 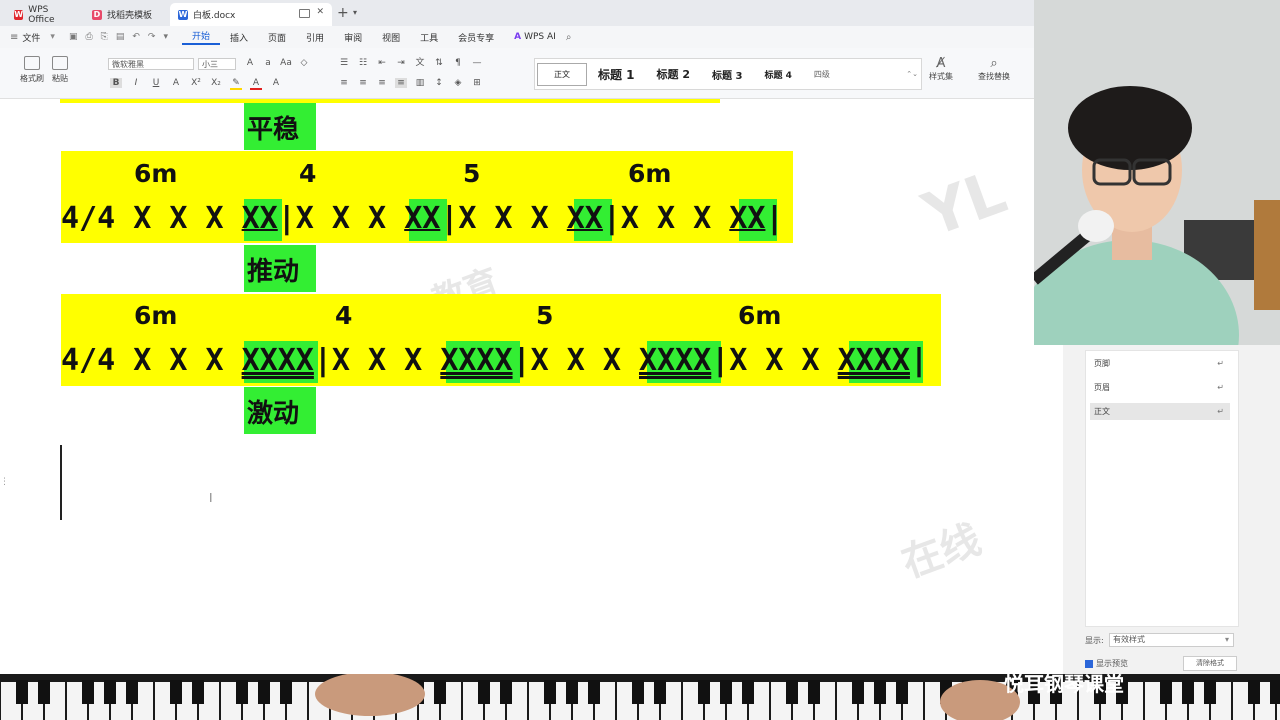 What do you see at coordinates (1160, 411) in the screenshot?
I see `style-list-item-selected: 正文 ↵` at bounding box center [1160, 411].